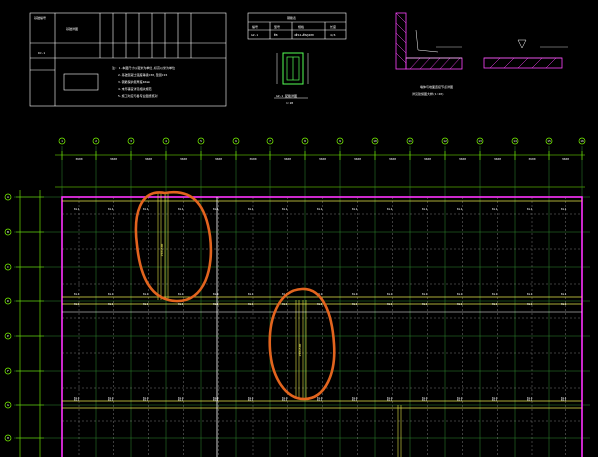 This screenshot has width=598, height=457. I want to click on rebar-col-2: 型号, so click(277, 26).